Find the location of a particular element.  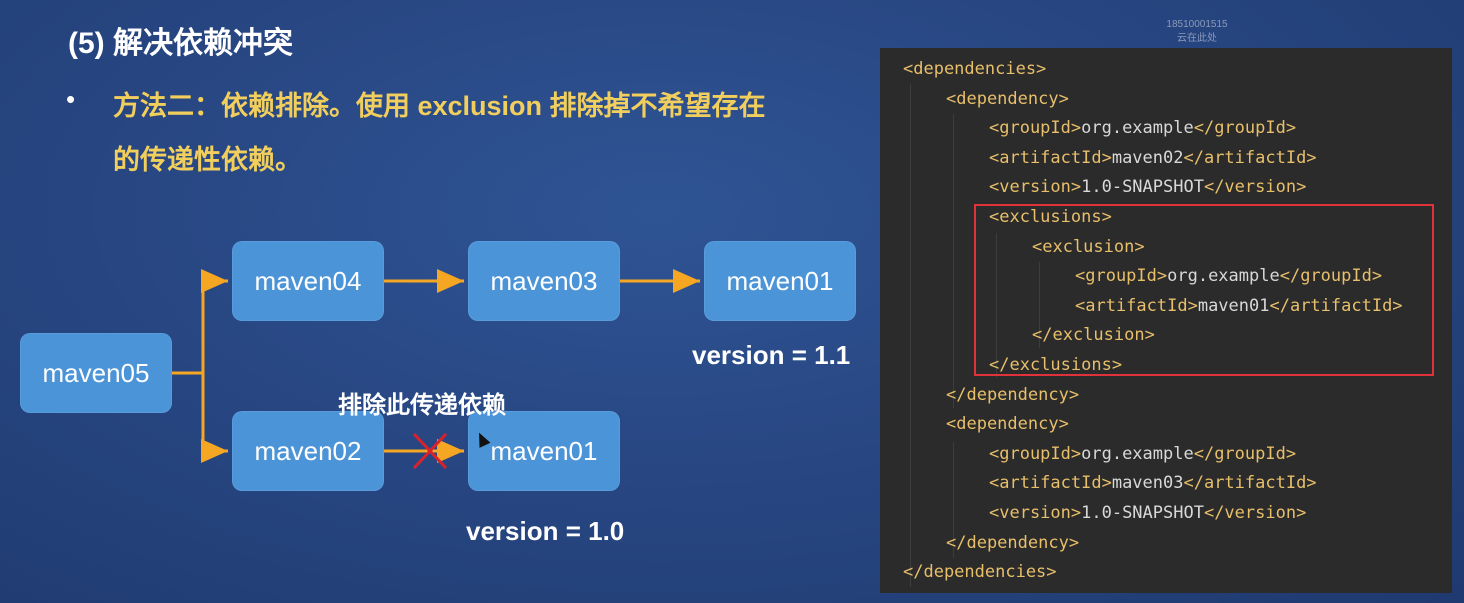

node-maven03: maven03 is located at coordinates (544, 281).